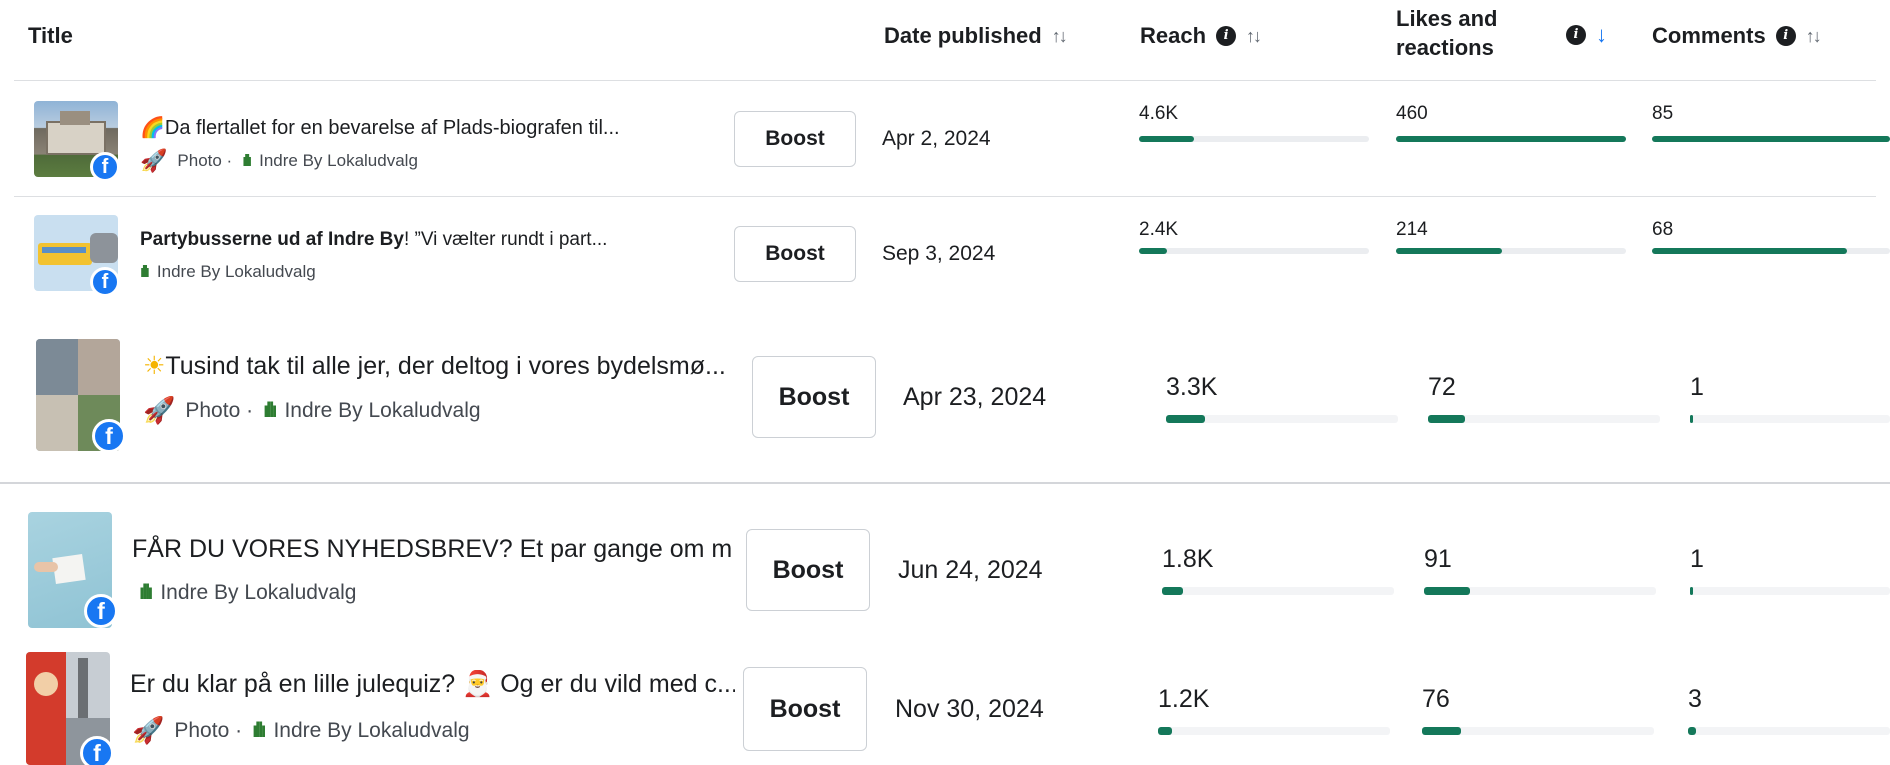  What do you see at coordinates (1274, 720) in the screenshot?
I see `reach-metric: 1.2K` at bounding box center [1274, 720].